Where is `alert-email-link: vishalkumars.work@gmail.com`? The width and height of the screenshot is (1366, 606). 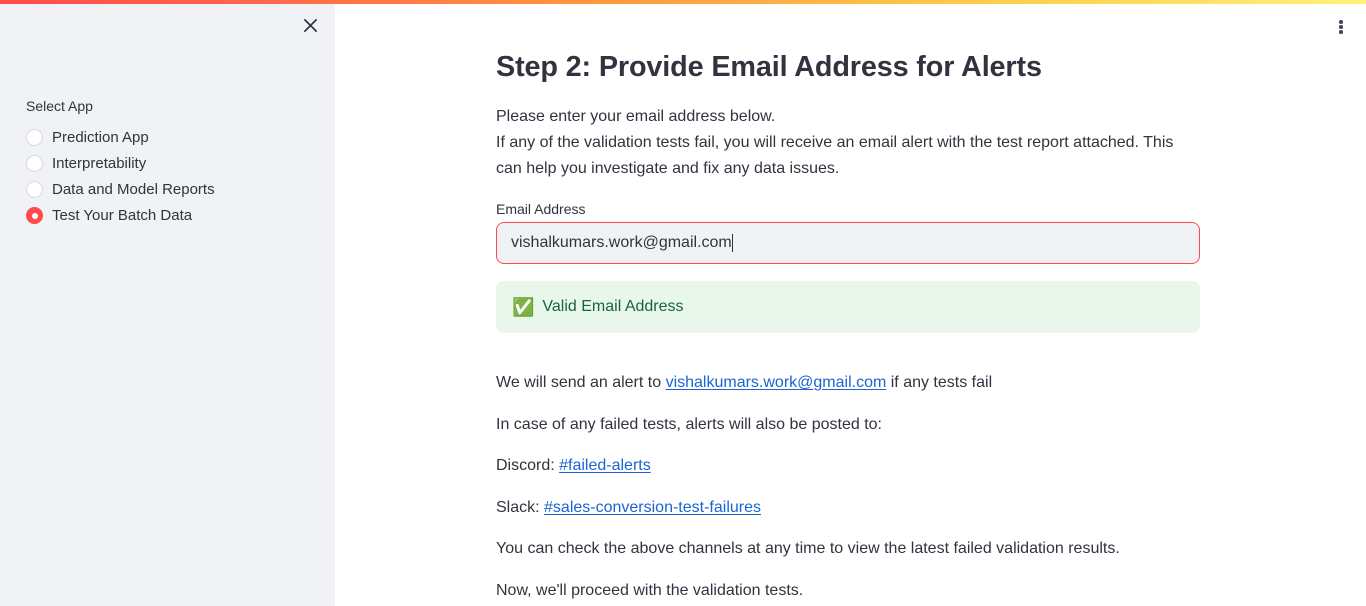
alert-email-link: vishalkumars.work@gmail.com is located at coordinates (776, 382).